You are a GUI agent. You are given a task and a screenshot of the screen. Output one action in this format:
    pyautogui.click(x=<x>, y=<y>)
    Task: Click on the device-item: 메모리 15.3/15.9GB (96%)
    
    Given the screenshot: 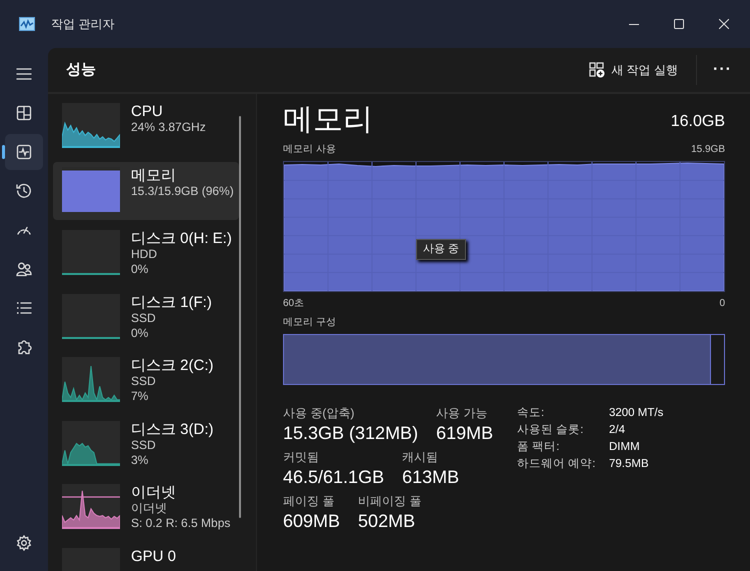 What is the action you would take?
    pyautogui.click(x=146, y=191)
    